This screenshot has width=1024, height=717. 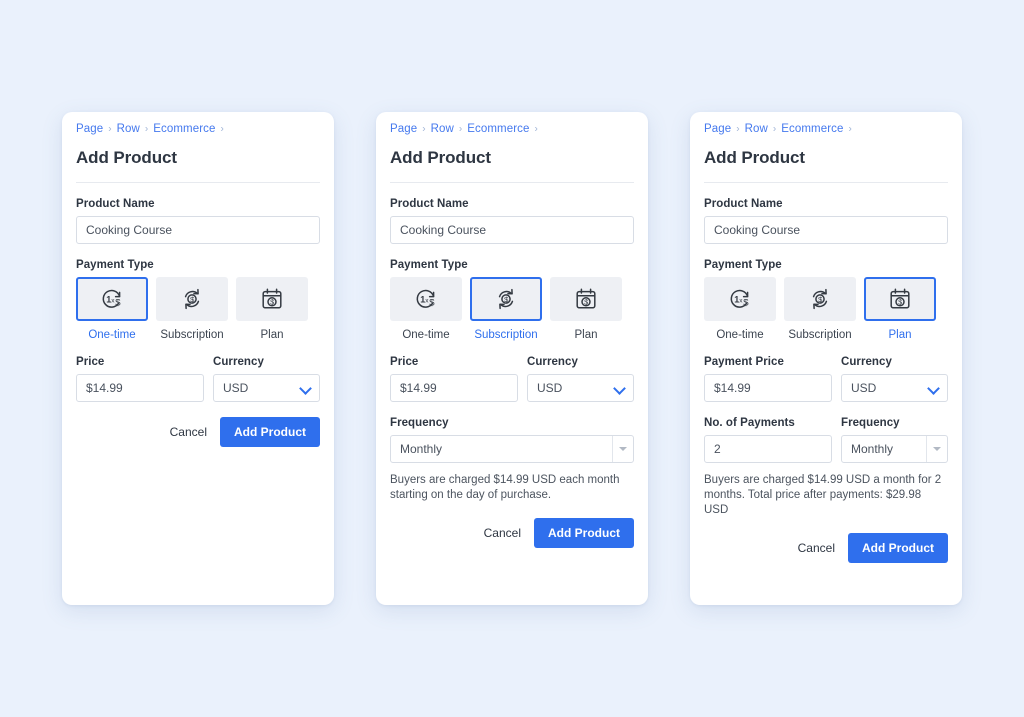 I want to click on breadcrumb: Page › Row › Ecommerce ›, so click(x=512, y=124).